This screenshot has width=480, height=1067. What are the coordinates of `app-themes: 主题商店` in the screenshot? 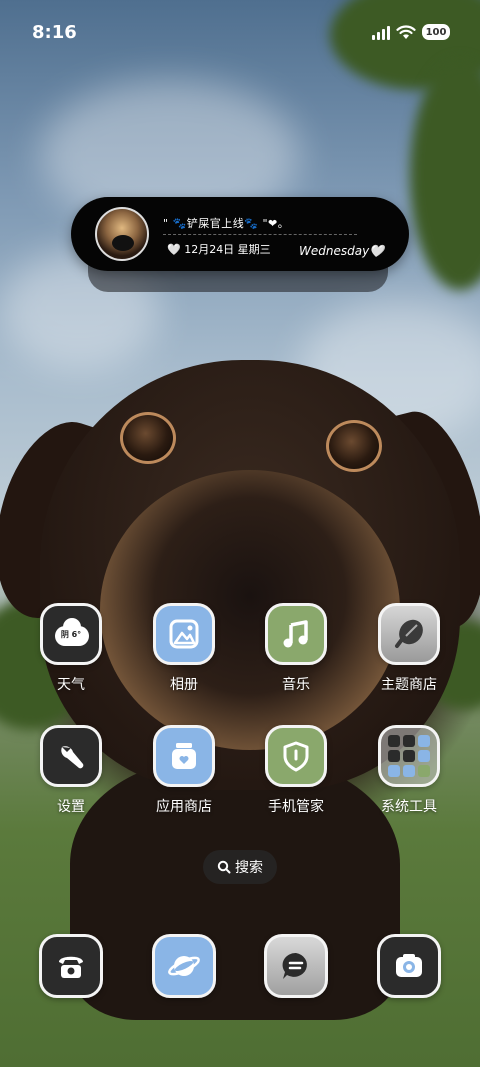 It's located at (409, 648).